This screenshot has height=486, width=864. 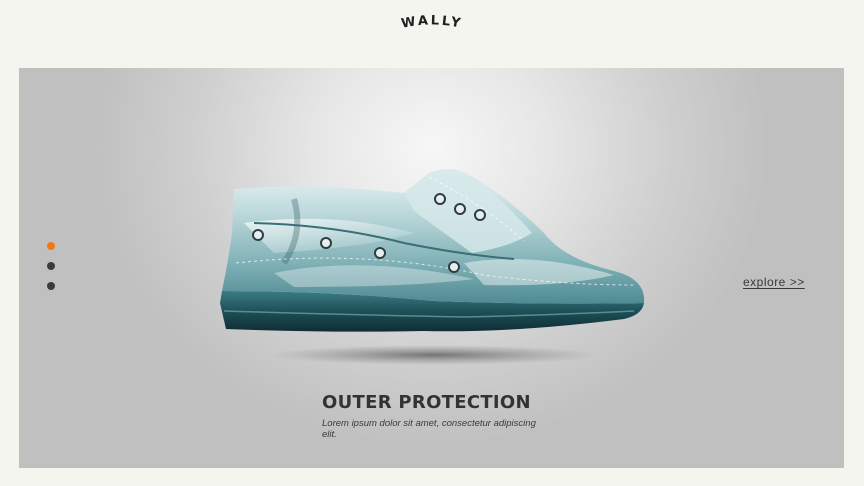 I want to click on explore-link: explore >>, so click(x=774, y=282).